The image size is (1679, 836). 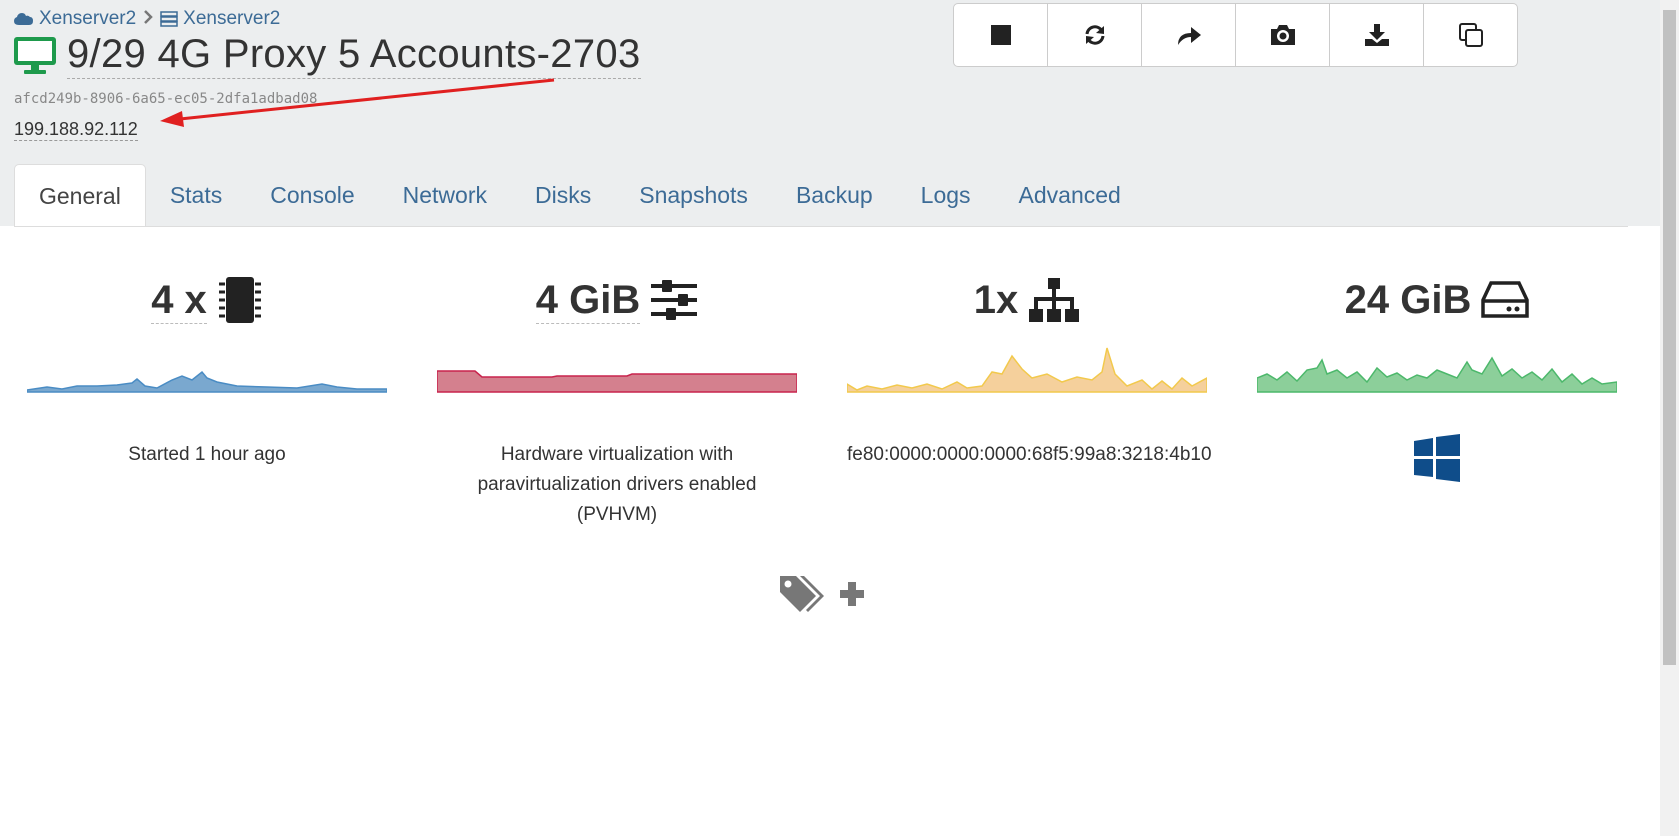 What do you see at coordinates (207, 381) in the screenshot?
I see `cpu-sparkline` at bounding box center [207, 381].